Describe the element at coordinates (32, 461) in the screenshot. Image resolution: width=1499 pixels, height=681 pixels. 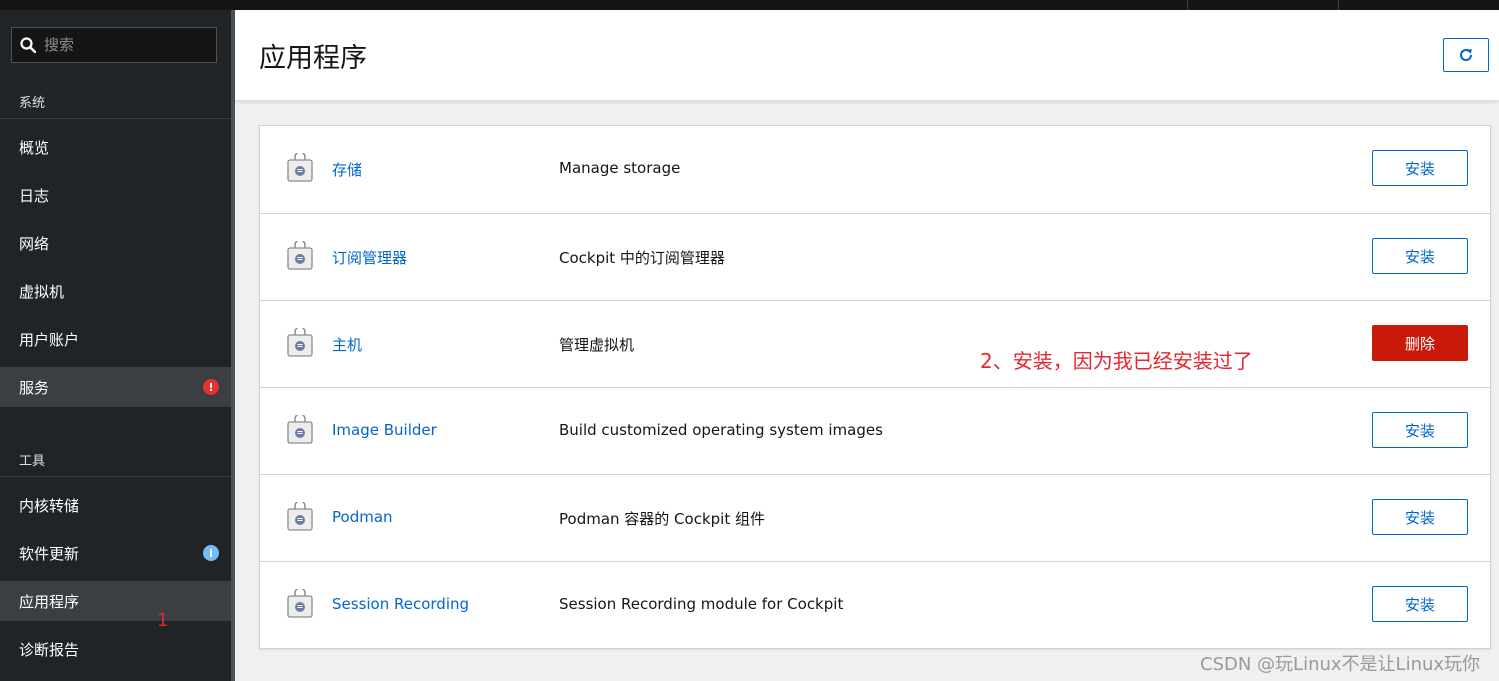
I see `section-title-tools: 工具` at that location.